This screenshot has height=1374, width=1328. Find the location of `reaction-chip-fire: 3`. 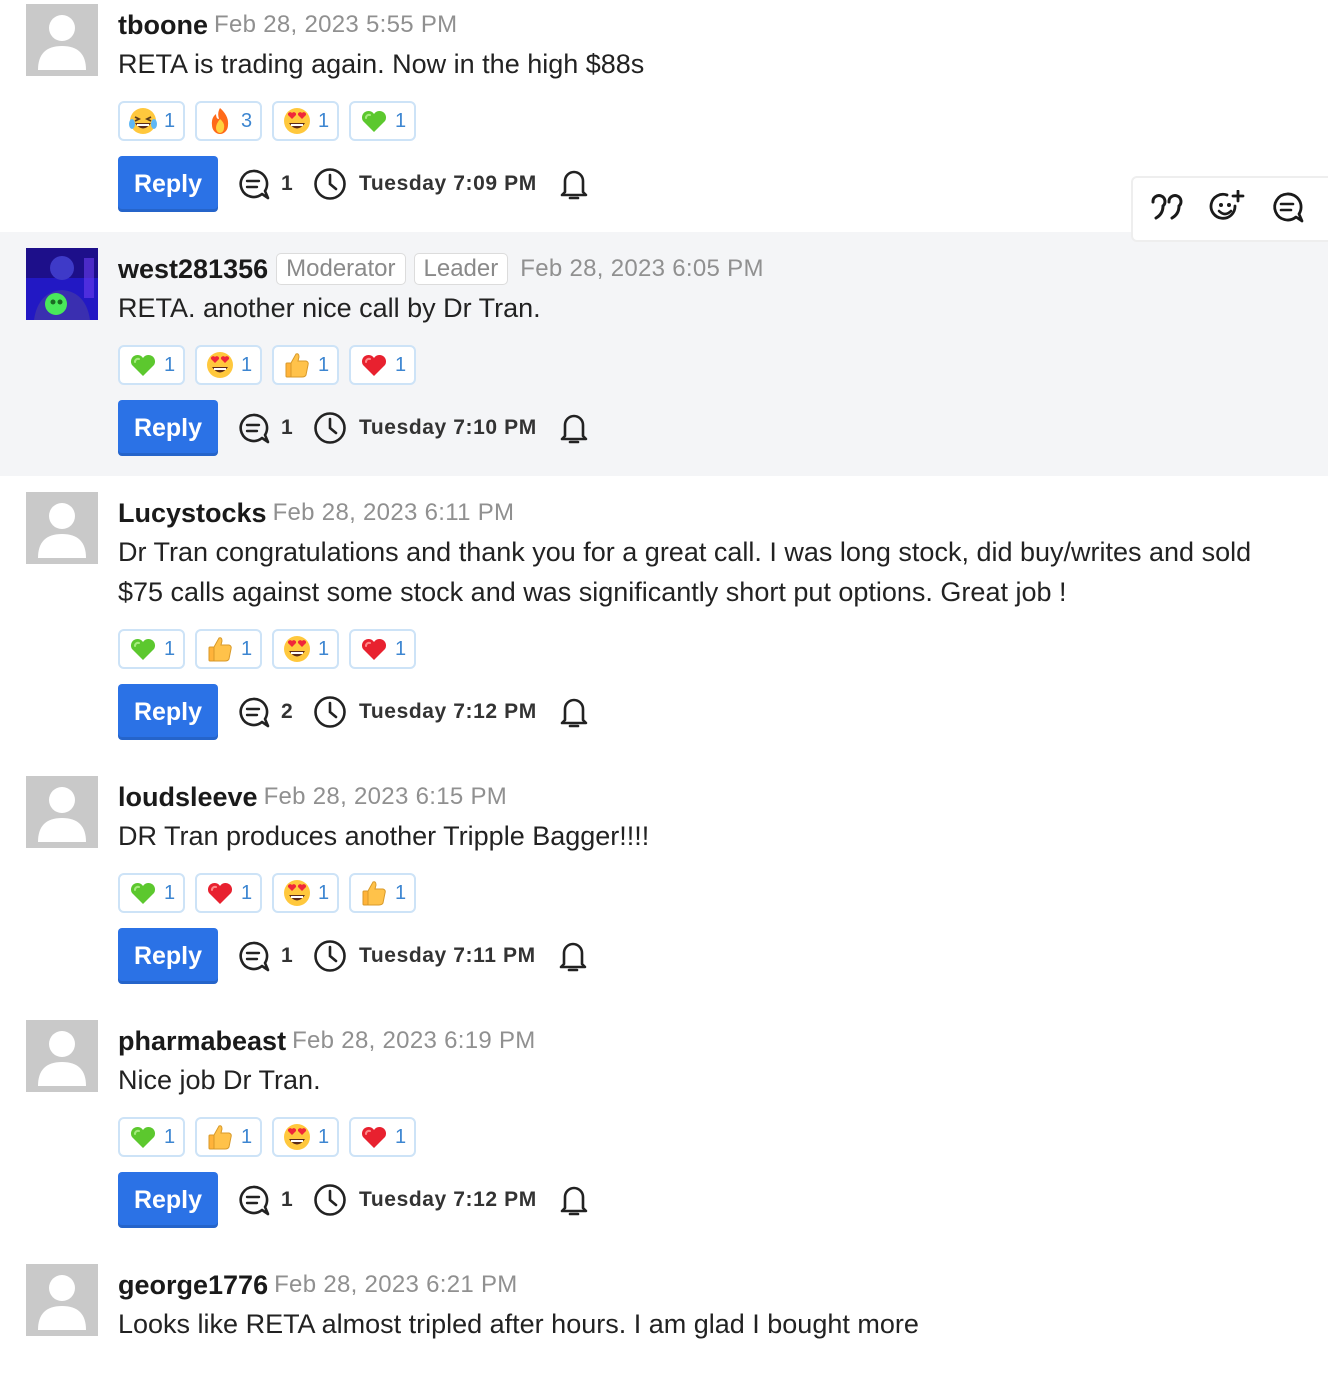

reaction-chip-fire: 3 is located at coordinates (228, 121).